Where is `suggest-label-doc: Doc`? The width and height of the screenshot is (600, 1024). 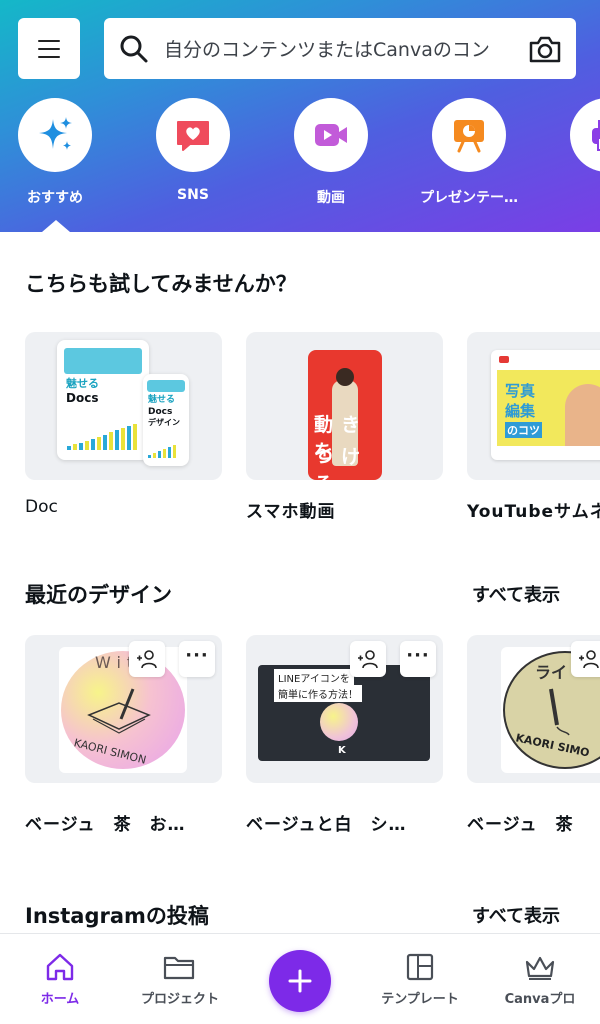
suggest-label-doc: Doc is located at coordinates (41, 507).